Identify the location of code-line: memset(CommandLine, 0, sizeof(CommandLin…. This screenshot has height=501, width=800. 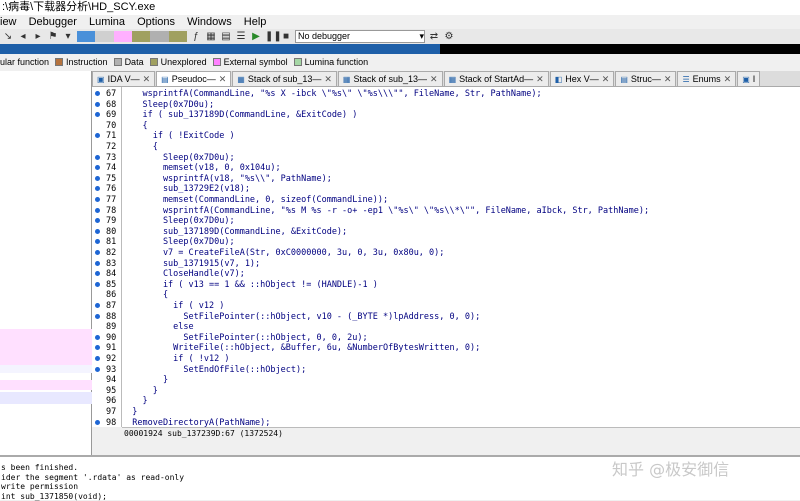
(255, 200).